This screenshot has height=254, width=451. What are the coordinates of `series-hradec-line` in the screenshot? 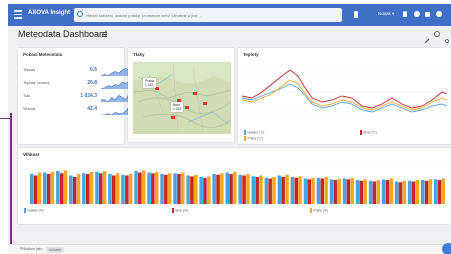 It's located at (344, 98).